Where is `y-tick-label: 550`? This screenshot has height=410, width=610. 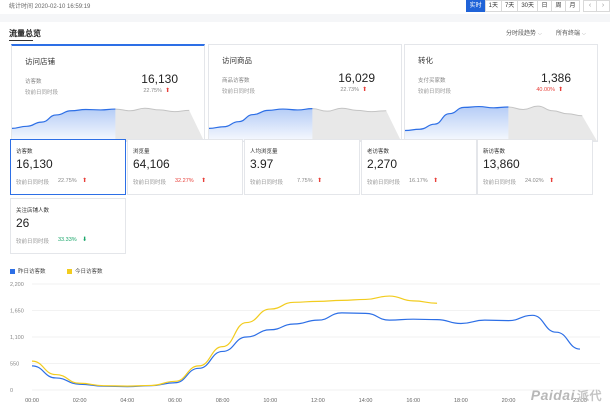 y-tick-label: 550 is located at coordinates (14, 365).